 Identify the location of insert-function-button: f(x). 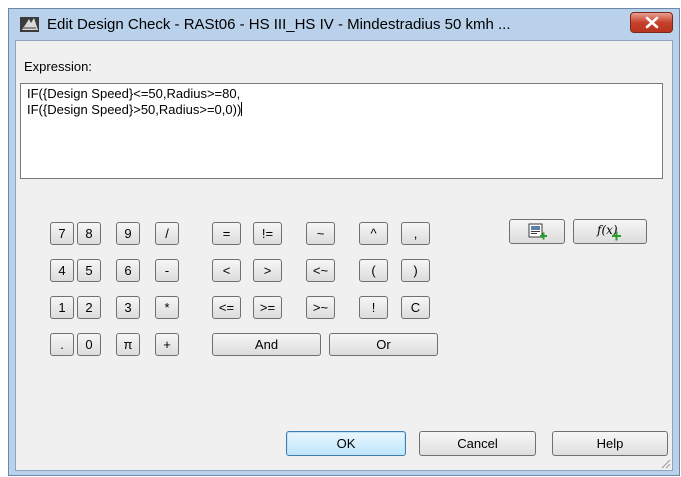
(610, 231).